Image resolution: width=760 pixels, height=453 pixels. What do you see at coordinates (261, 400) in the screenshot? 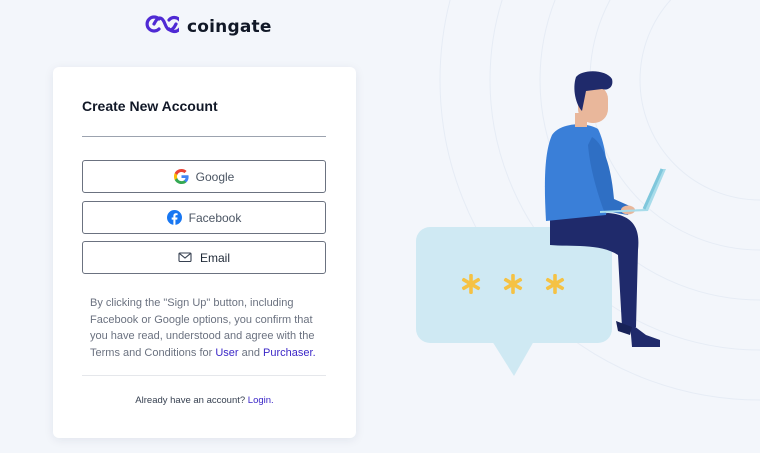
I see `login-link: Login.` at bounding box center [261, 400].